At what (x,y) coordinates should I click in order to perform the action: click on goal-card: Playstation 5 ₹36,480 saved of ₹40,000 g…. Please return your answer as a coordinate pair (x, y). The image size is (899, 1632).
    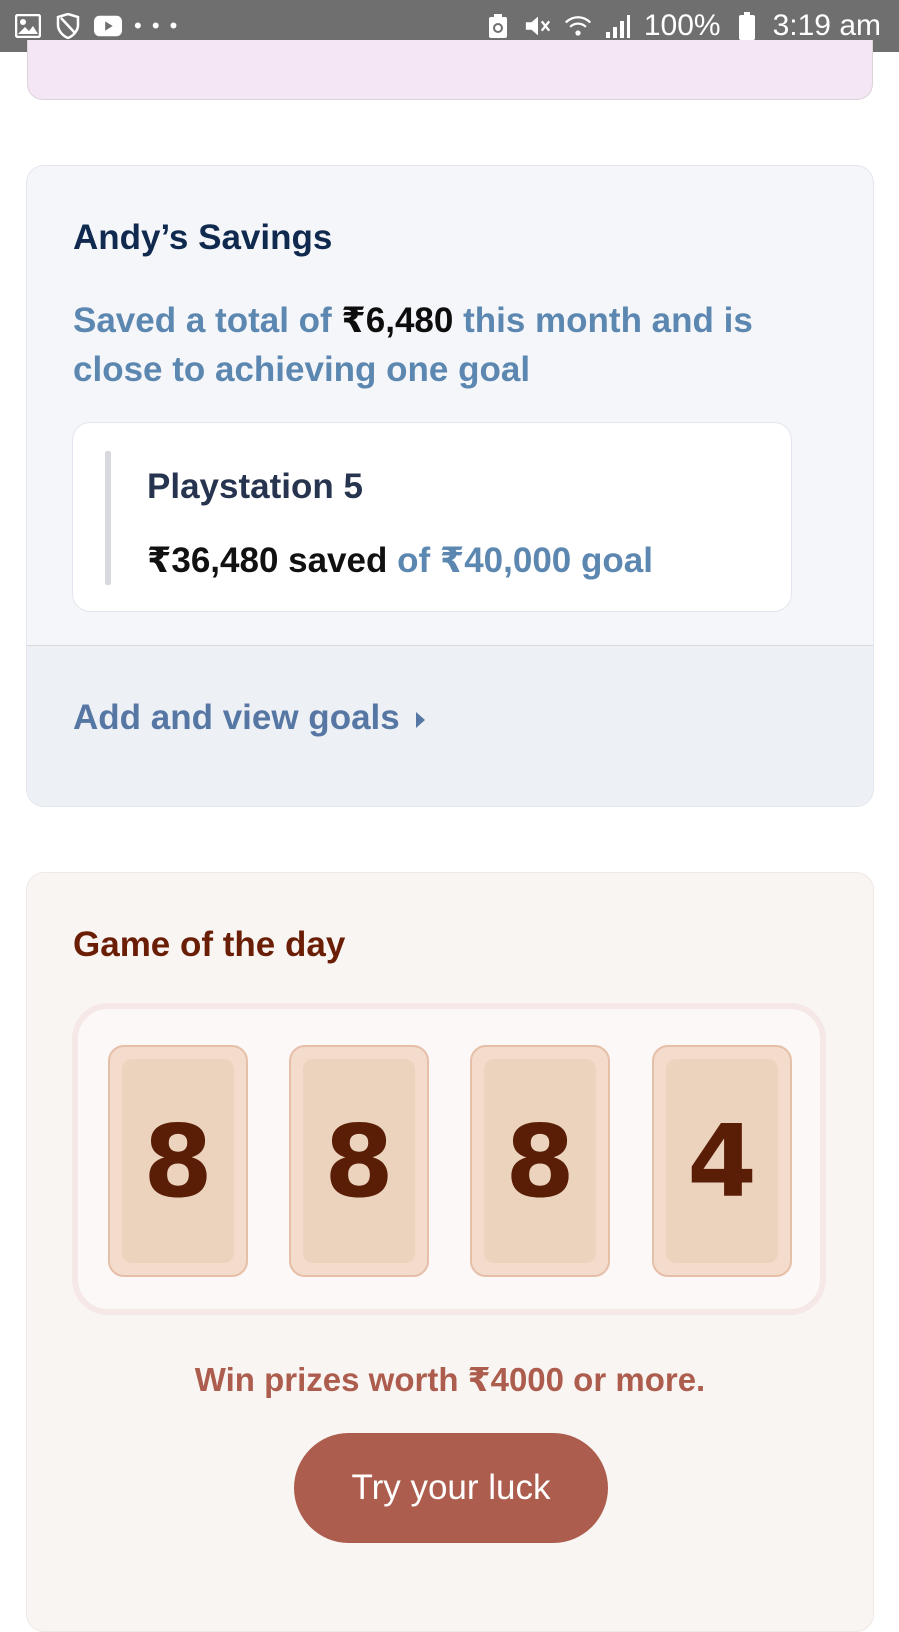
    Looking at the image, I should click on (432, 517).